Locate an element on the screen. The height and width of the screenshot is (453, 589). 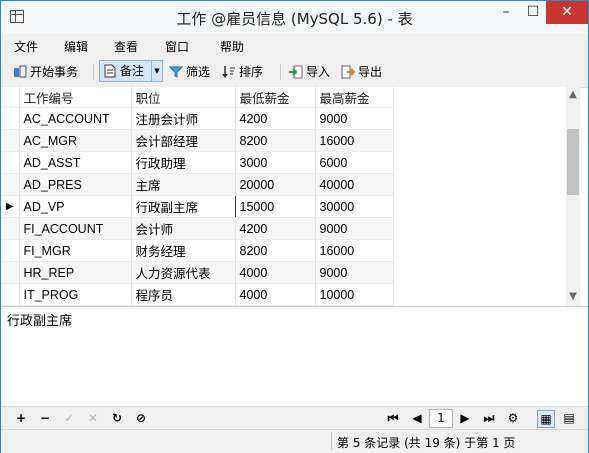
vertical-scrollbar: ▲ ▼ is located at coordinates (573, 196).